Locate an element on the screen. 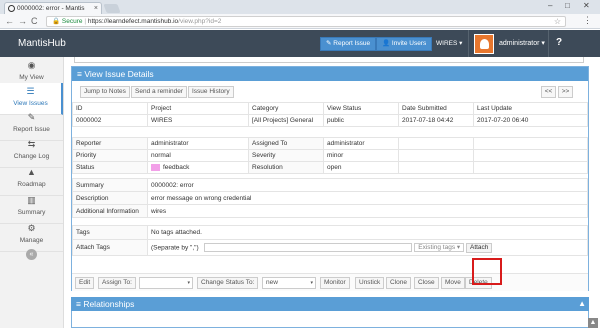  reporter-label: Reporter is located at coordinates (110, 143).